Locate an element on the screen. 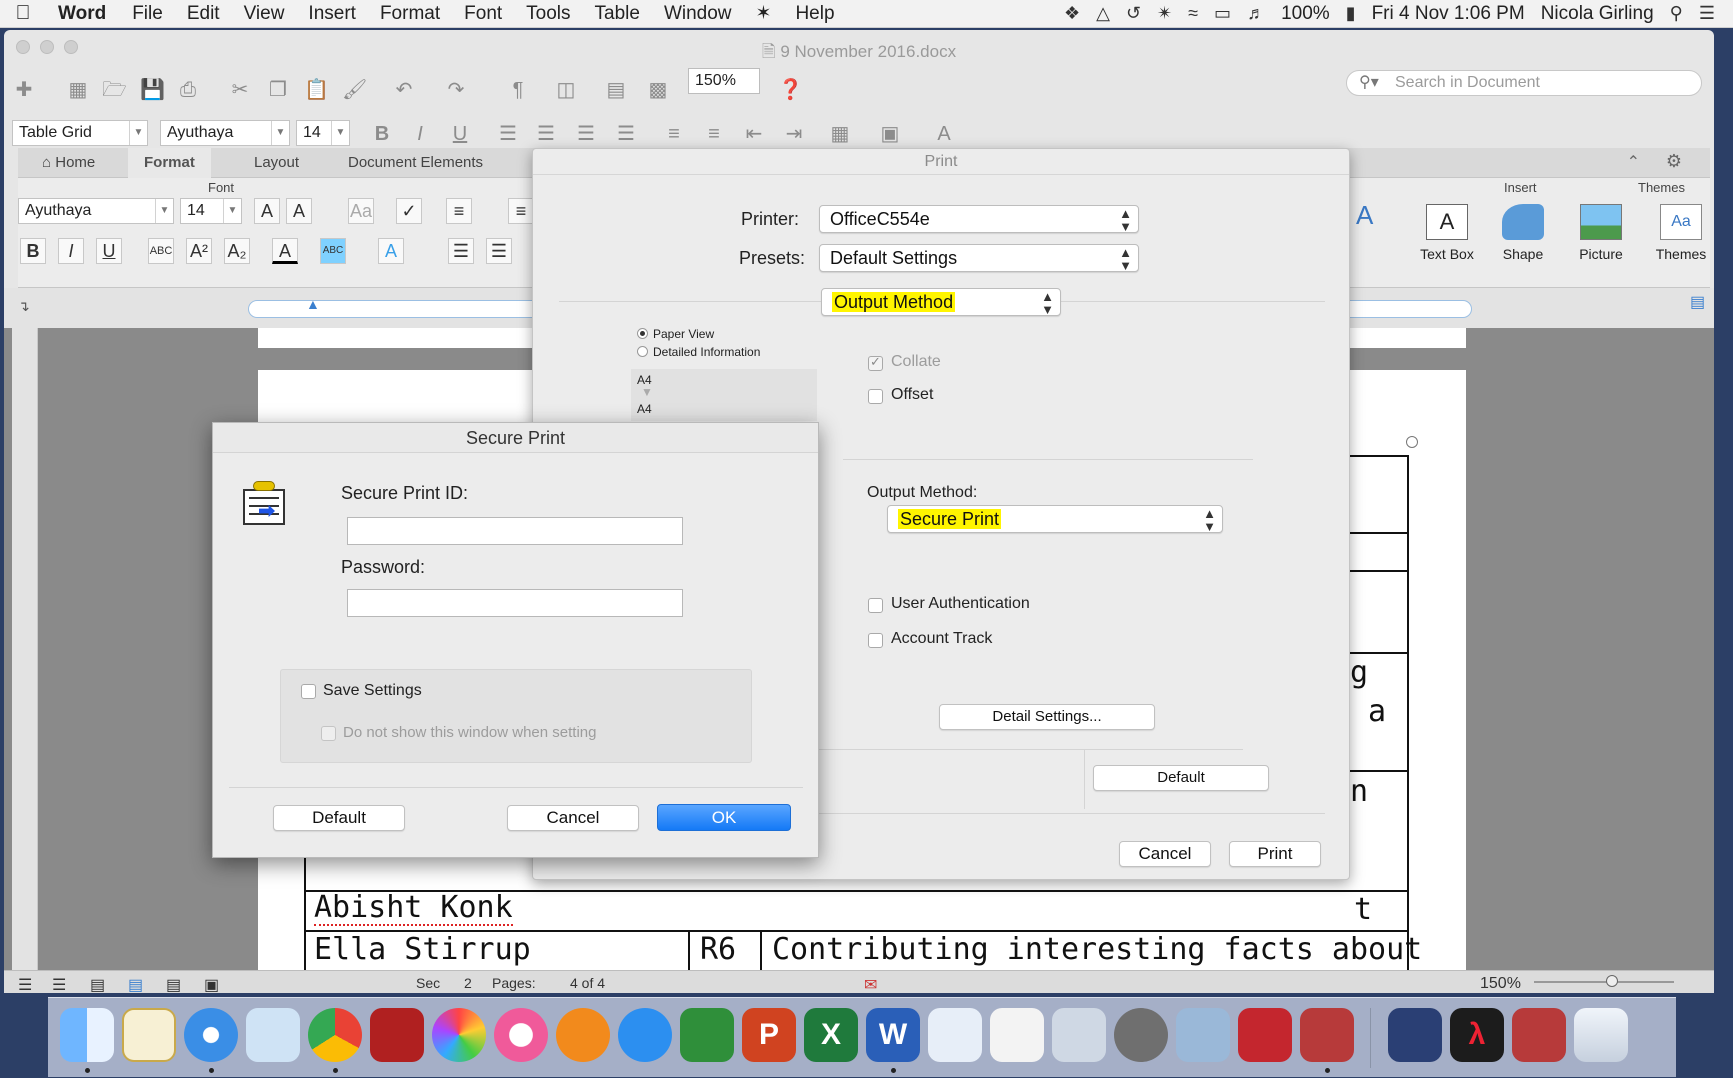 The width and height of the screenshot is (1733, 1078). tab-layout: Layout is located at coordinates (276, 163).